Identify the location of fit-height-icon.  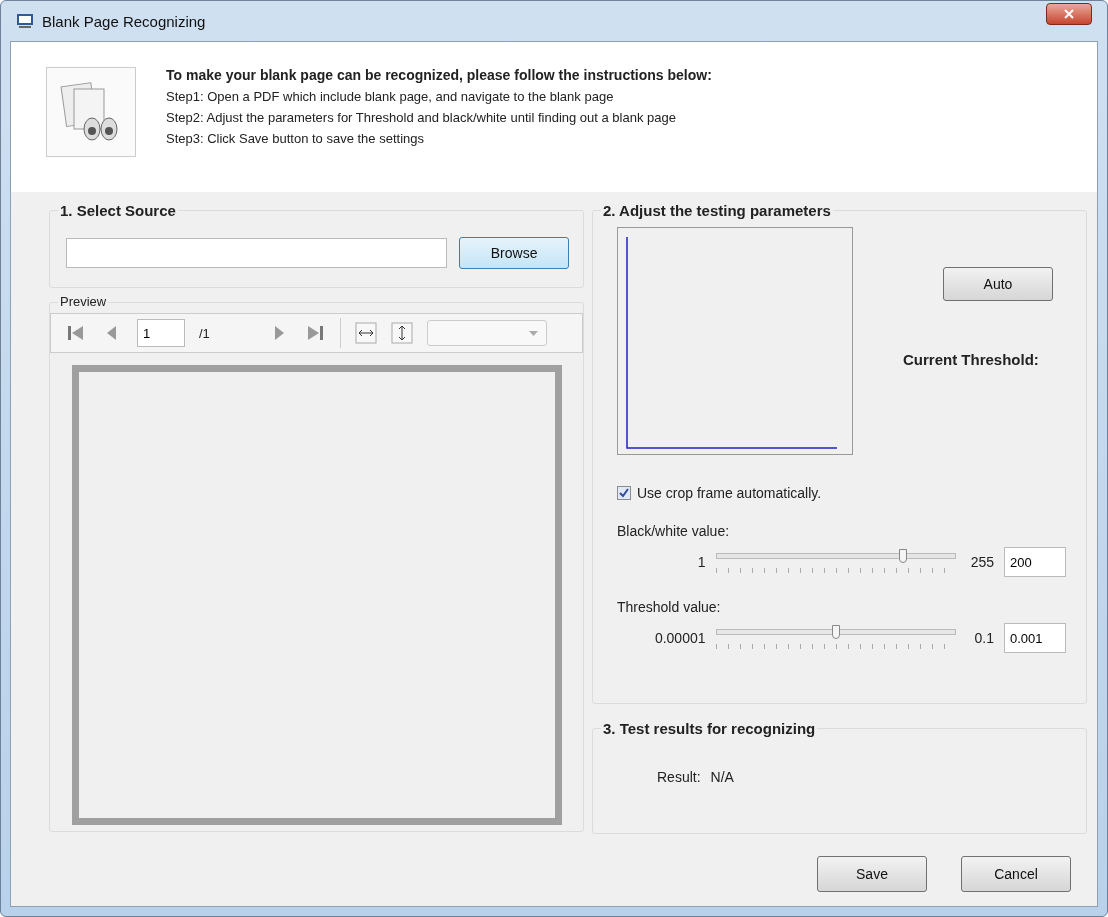
(401, 333).